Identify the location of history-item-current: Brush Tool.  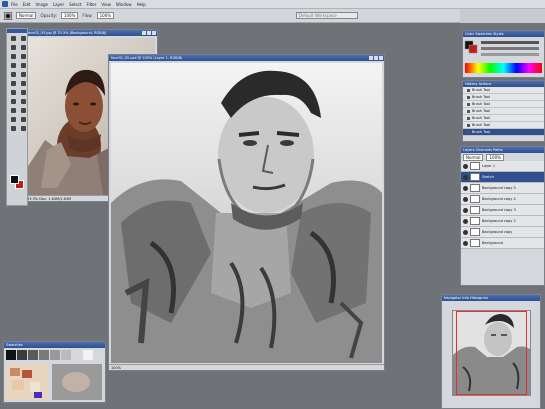
(503, 132).